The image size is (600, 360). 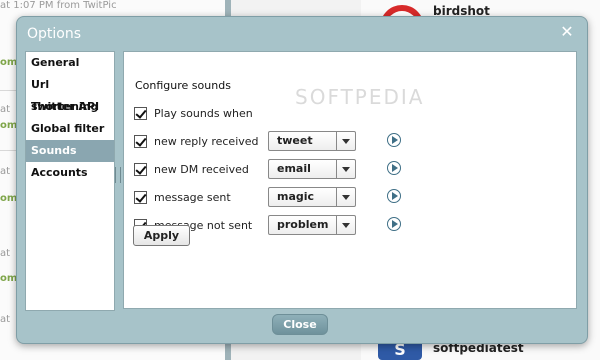 I want to click on play-sounds-label: Play sounds when, so click(x=203, y=113).